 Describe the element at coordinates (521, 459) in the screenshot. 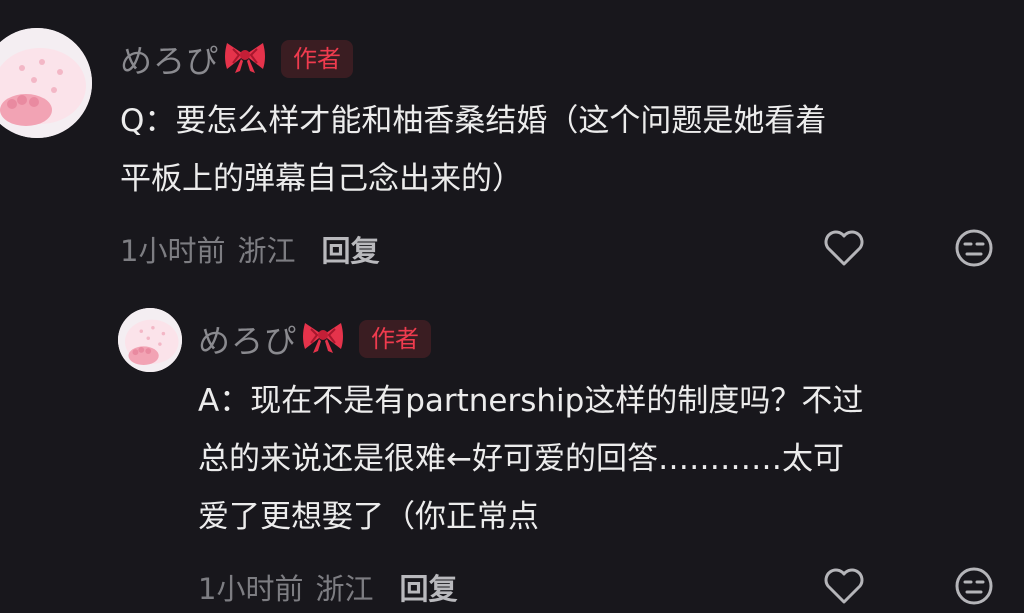

I see `comment-line: 总的来说还是很难←好可爱的回答…………太可` at that location.